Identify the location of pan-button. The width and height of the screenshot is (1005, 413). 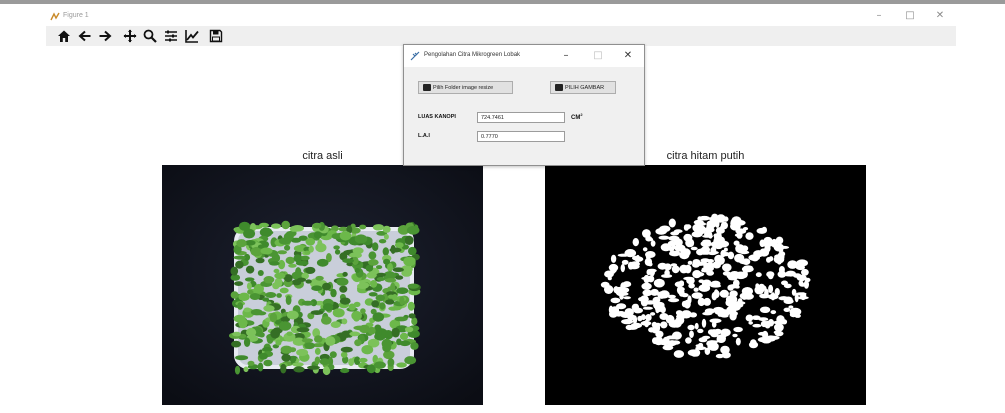
(130, 36).